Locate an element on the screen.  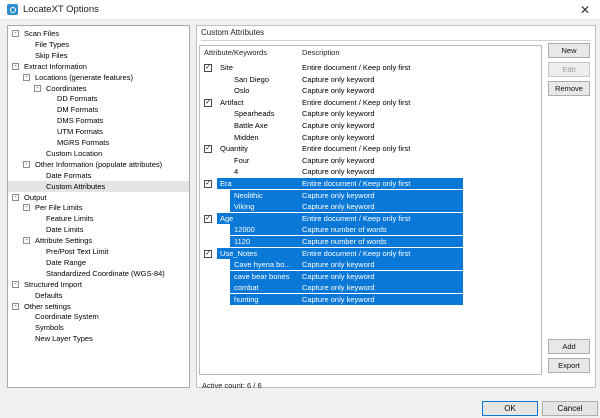
add-button: Add is located at coordinates (569, 346).